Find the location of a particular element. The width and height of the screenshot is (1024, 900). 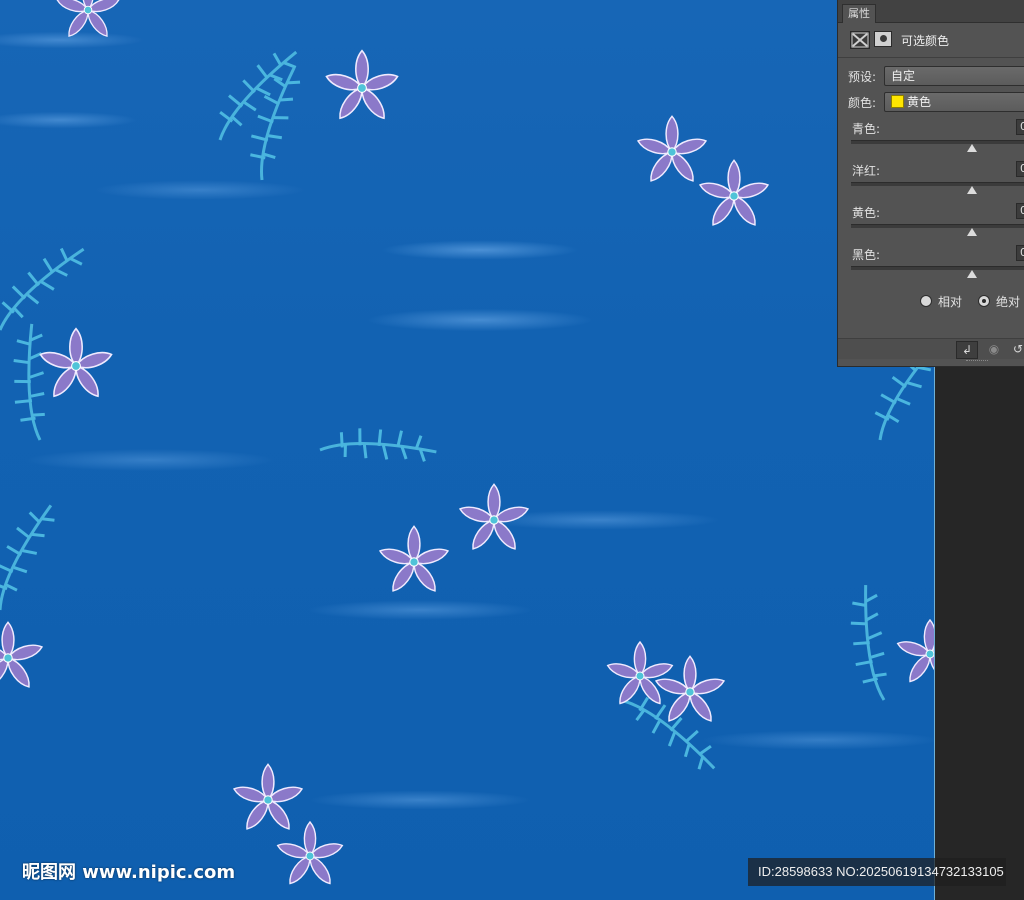

radio-absolute-label: 绝对 is located at coordinates (1008, 302).